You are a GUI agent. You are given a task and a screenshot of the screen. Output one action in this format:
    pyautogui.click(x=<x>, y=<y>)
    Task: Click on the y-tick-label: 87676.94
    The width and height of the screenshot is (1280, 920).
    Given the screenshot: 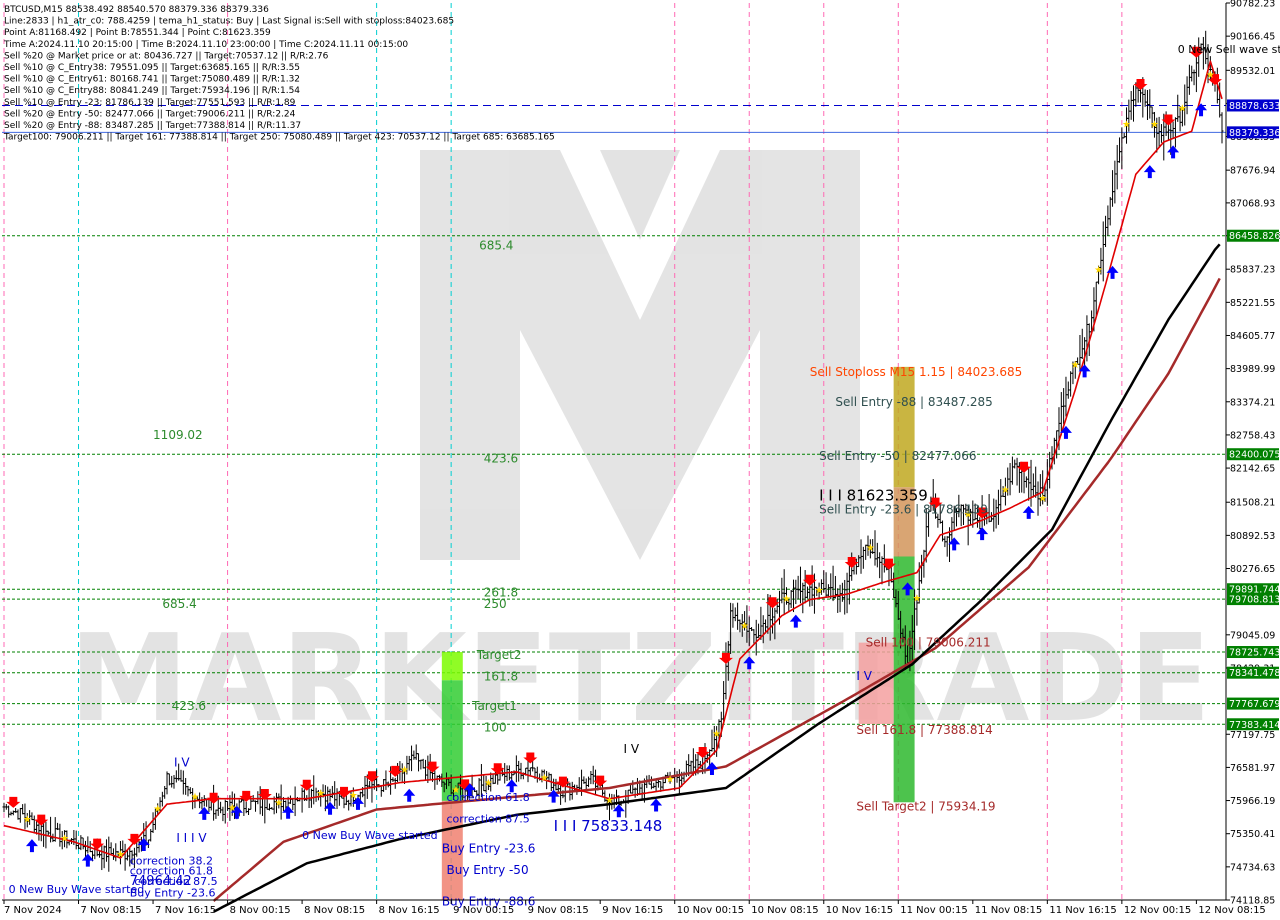 What is the action you would take?
    pyautogui.click(x=1252, y=171)
    